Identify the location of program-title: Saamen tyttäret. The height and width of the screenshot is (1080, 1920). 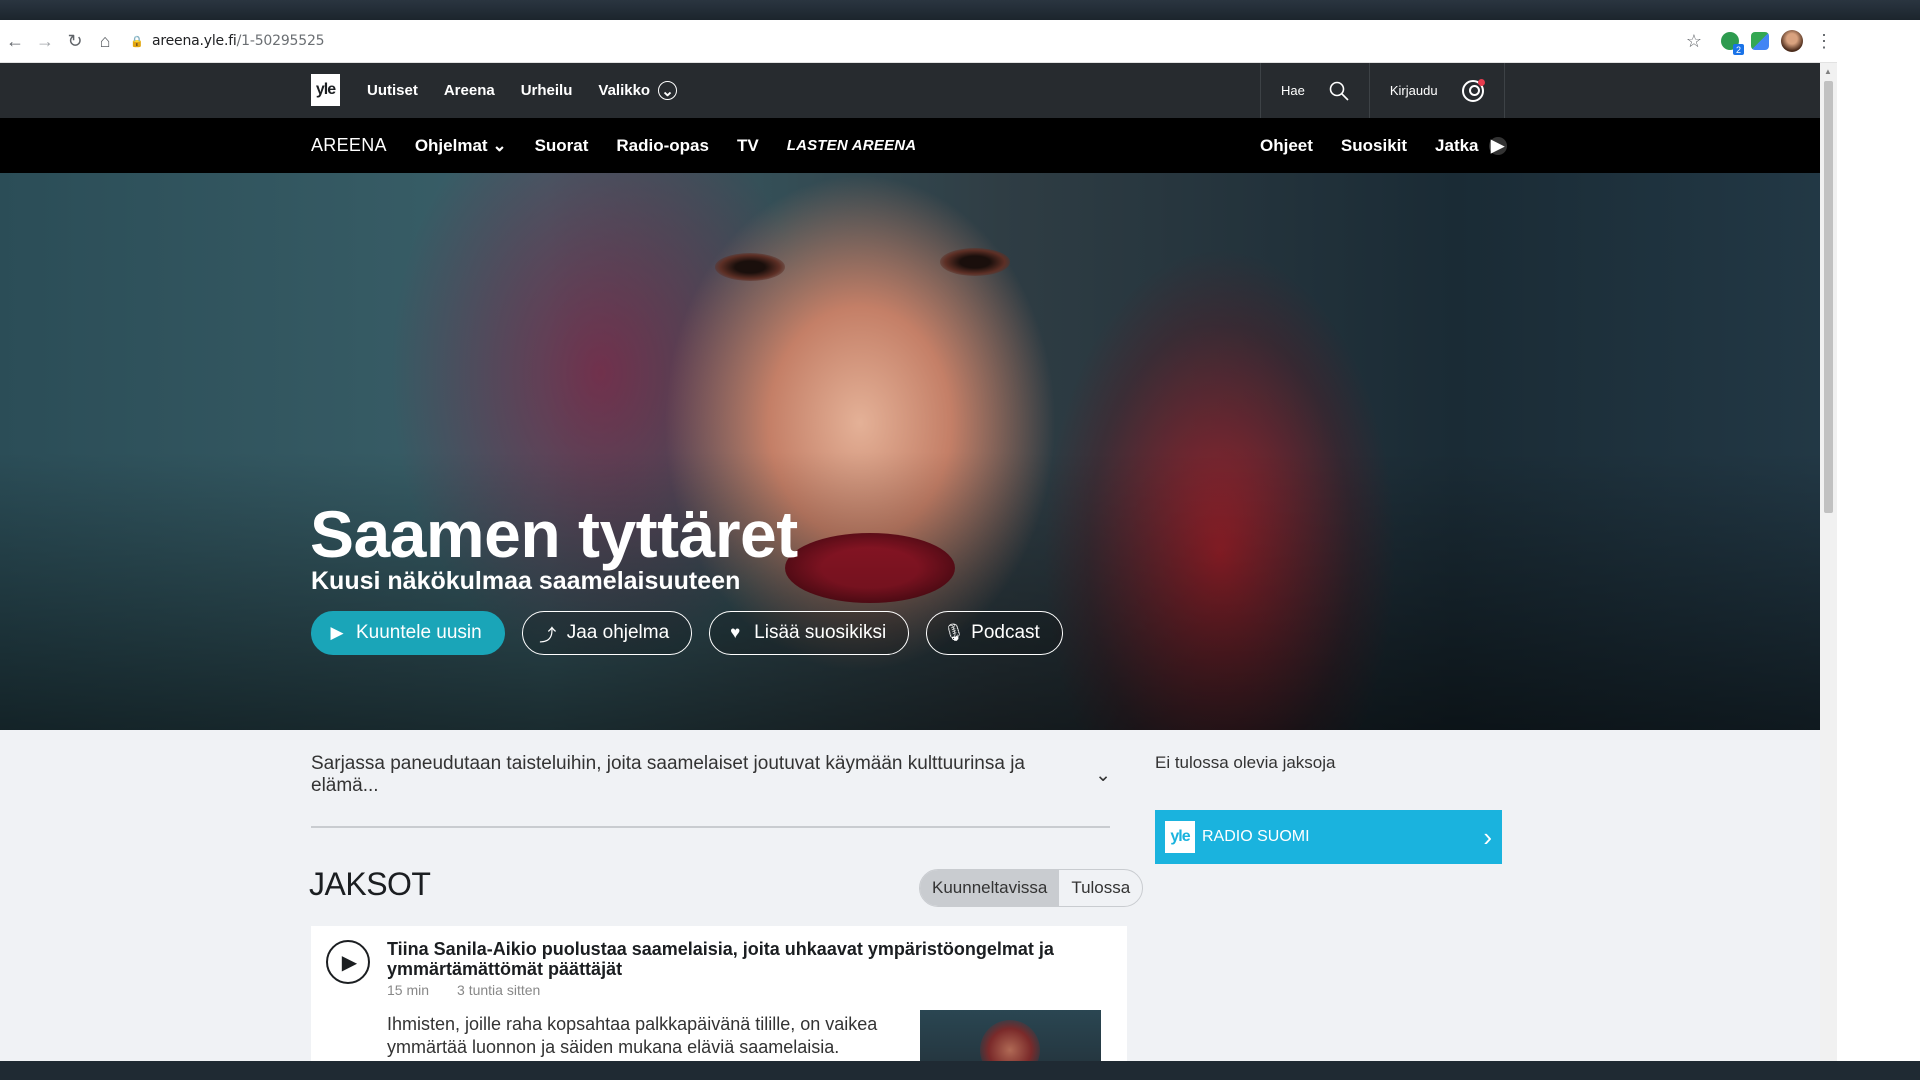
(554, 534).